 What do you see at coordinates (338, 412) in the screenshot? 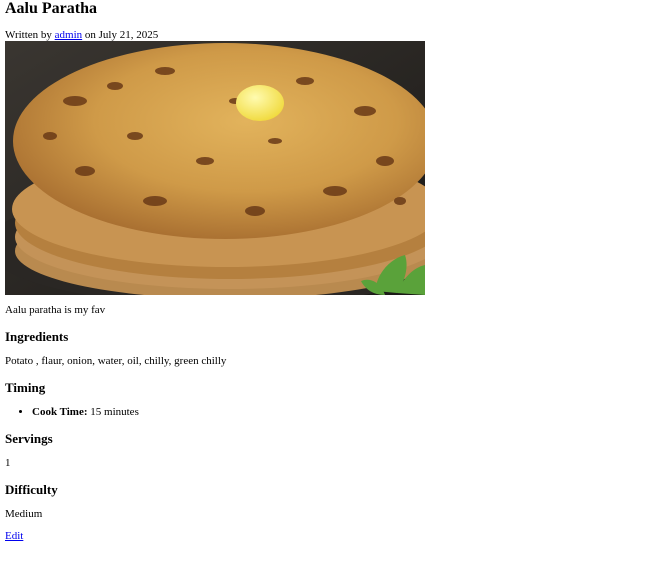
I see `cook-time-item: Cook Time: 15 minutes` at bounding box center [338, 412].